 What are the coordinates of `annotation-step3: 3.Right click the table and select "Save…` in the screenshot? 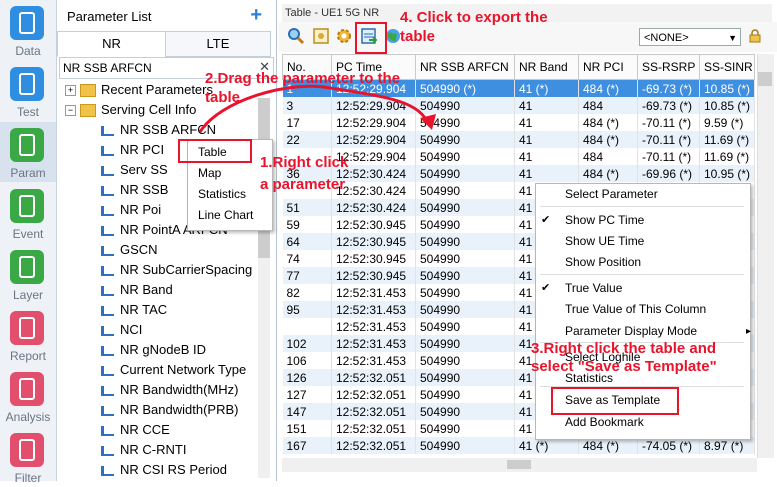 It's located at (624, 357).